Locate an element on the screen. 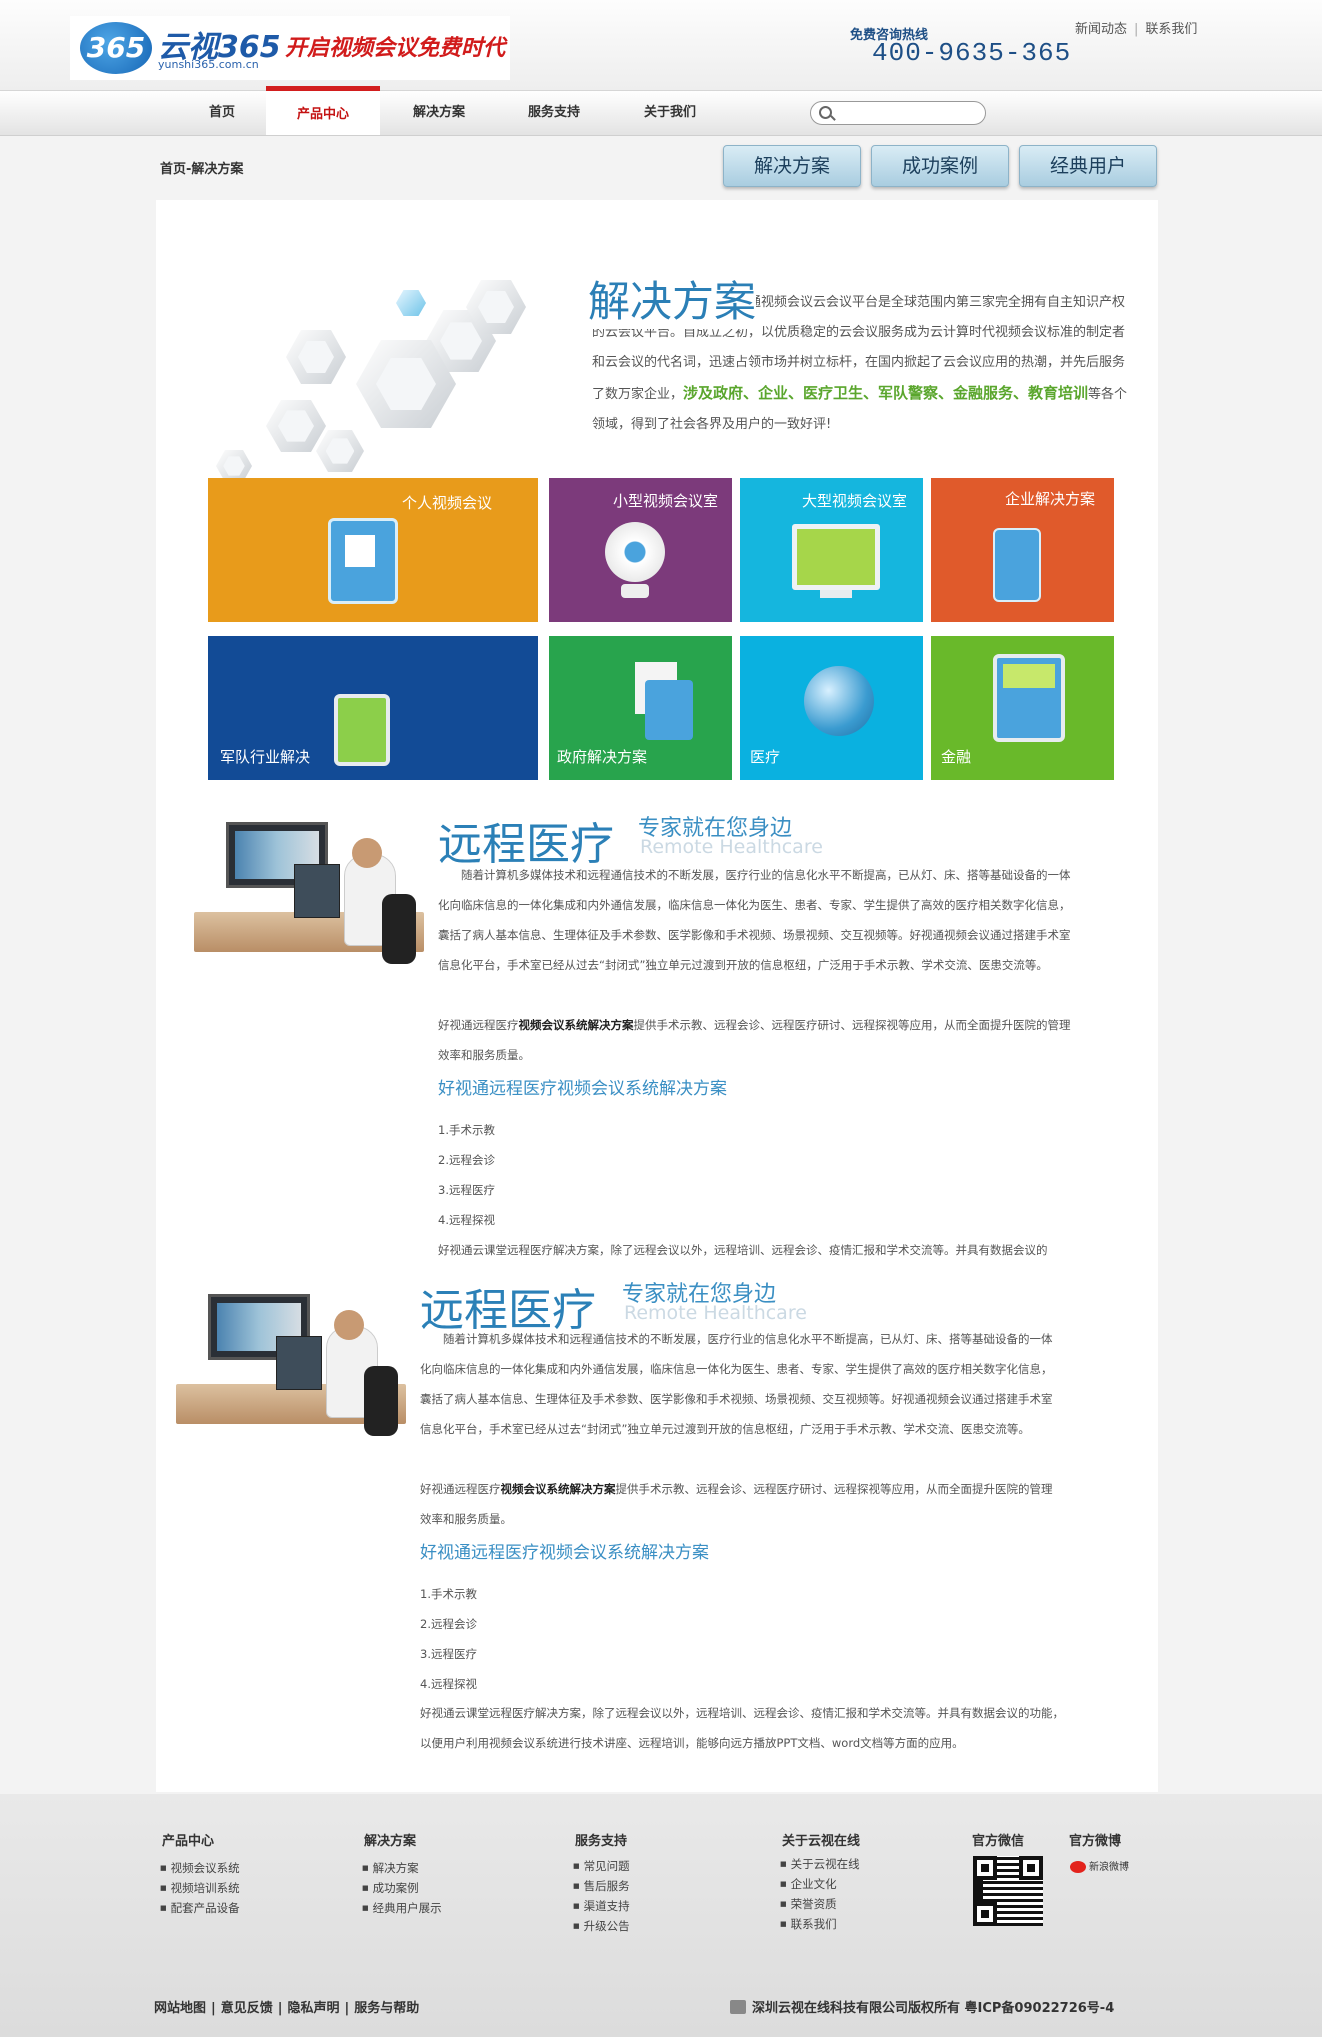  footer-link: 视频培训系统 is located at coordinates (200, 1888).